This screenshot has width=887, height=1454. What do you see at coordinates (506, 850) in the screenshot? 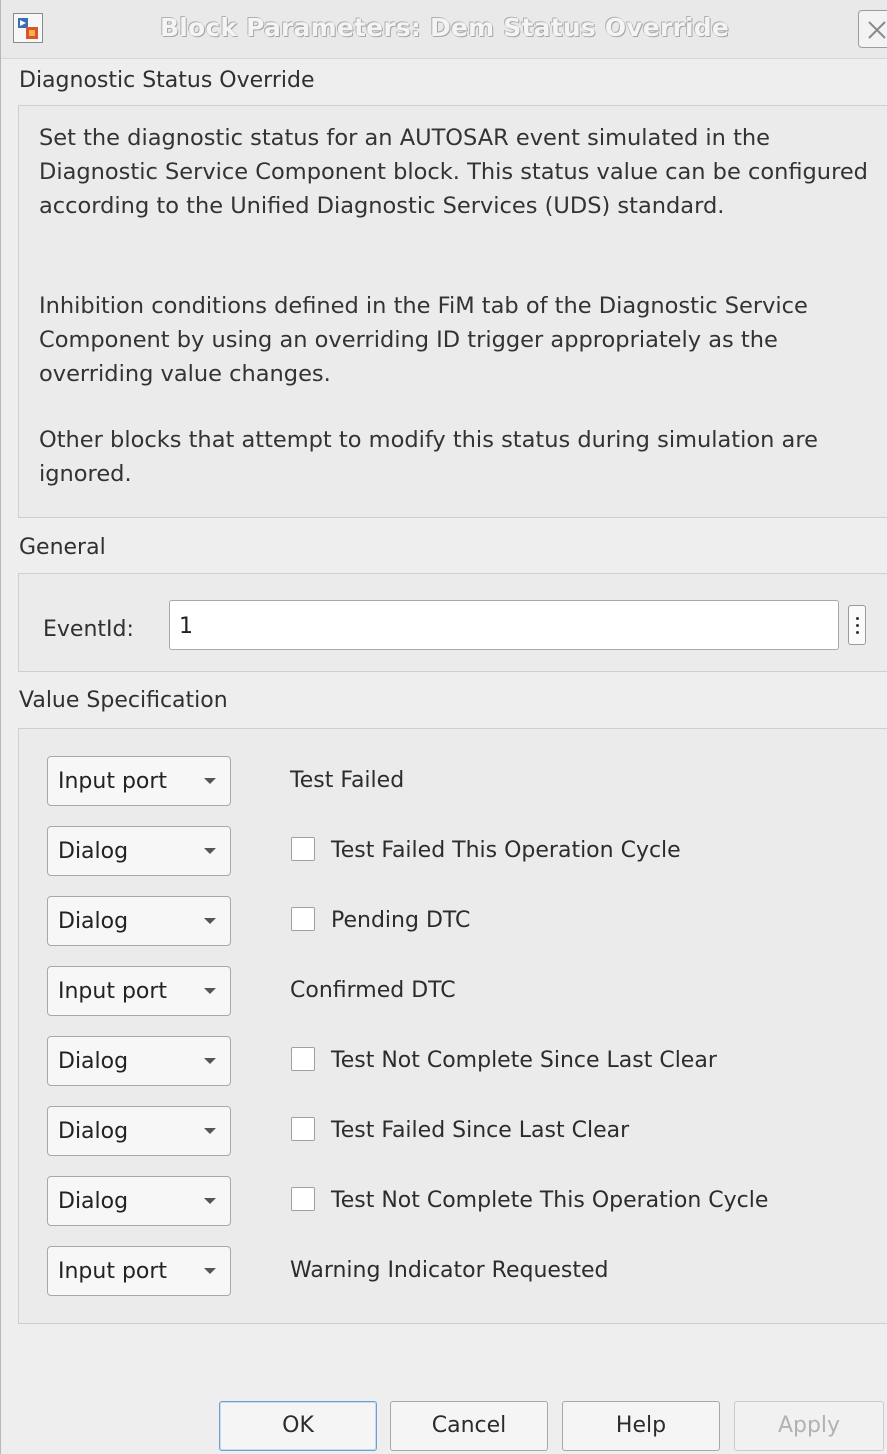
I see `row-label: Test Failed This Operation Cycle` at bounding box center [506, 850].